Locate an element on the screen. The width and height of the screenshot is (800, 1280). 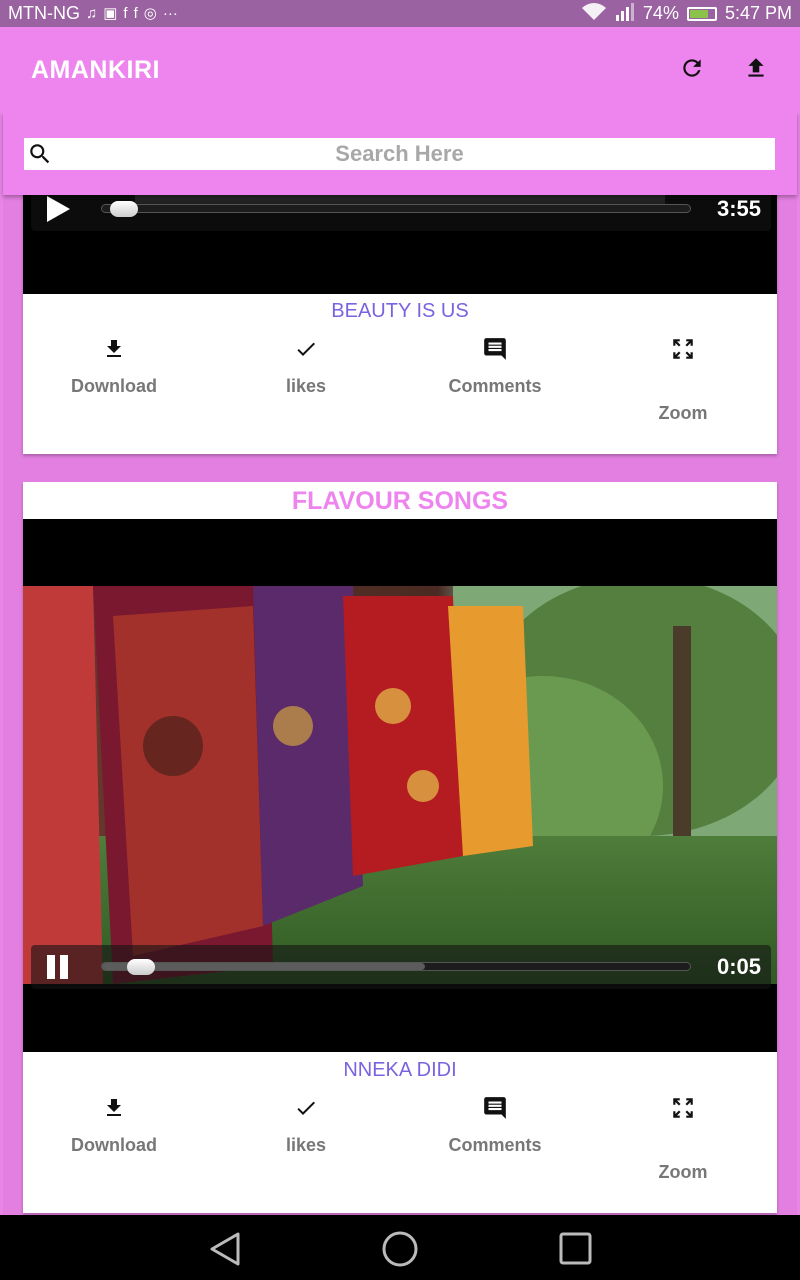
refresh-button is located at coordinates (692, 70).